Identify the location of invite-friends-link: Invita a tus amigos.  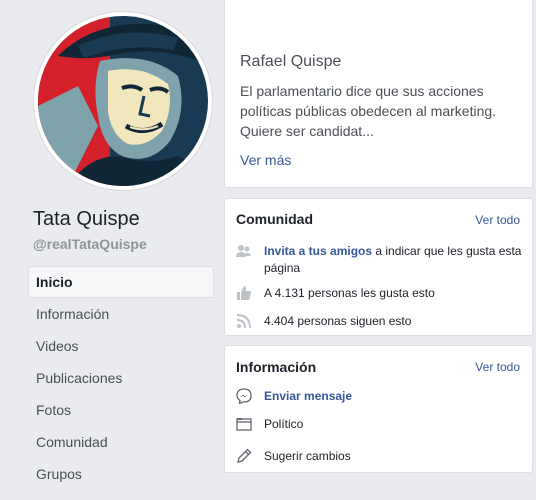
(318, 251).